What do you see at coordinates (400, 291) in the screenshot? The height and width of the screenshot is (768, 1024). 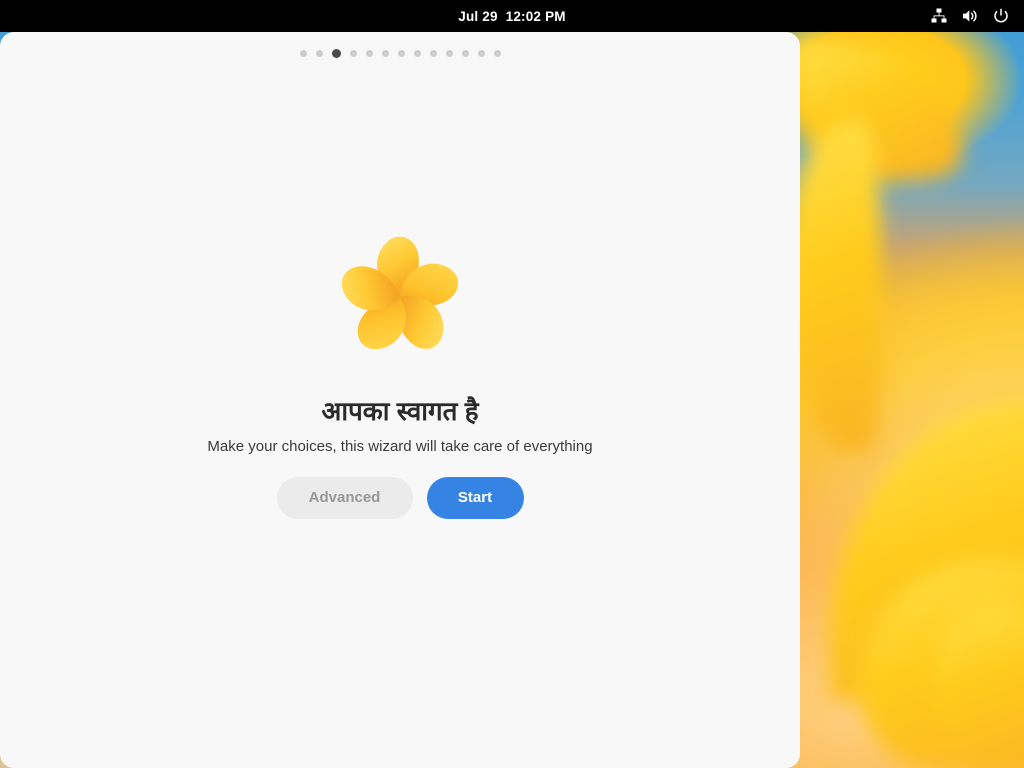 I see `flower-logo` at bounding box center [400, 291].